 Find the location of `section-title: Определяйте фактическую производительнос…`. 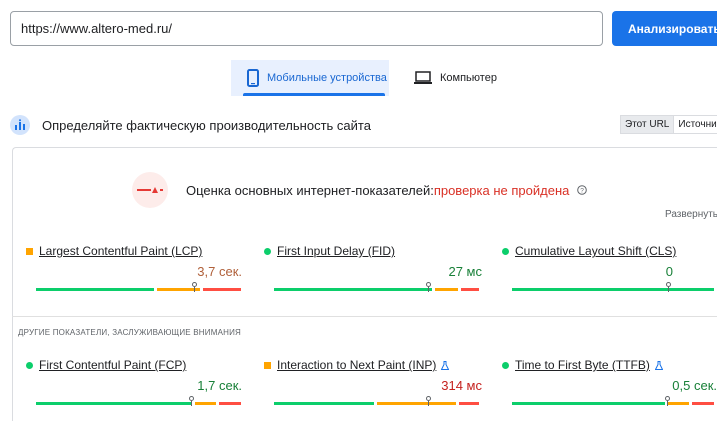

section-title: Определяйте фактическую производительнос… is located at coordinates (206, 125).